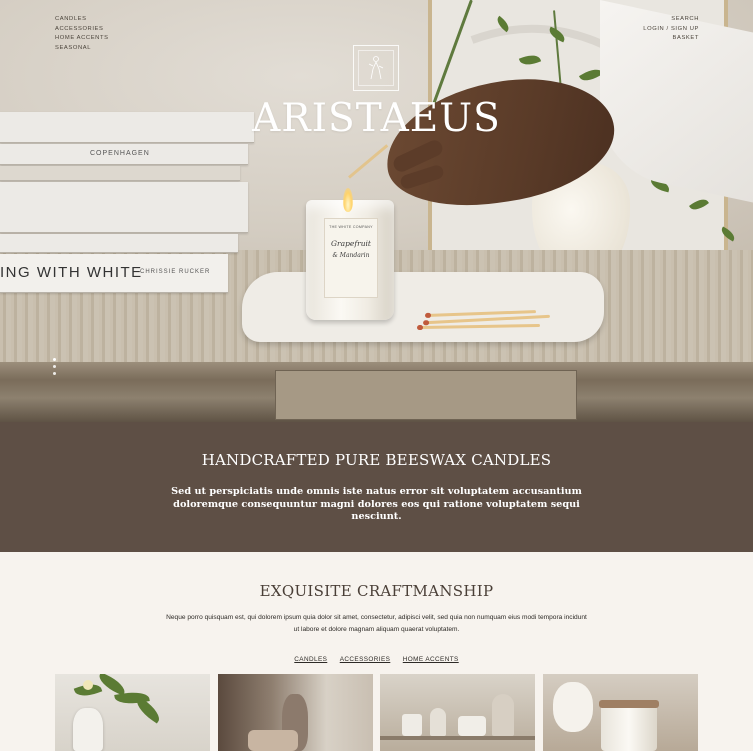 The height and width of the screenshot is (751, 753). What do you see at coordinates (629, 704) in the screenshot?
I see `candle-lid` at bounding box center [629, 704].